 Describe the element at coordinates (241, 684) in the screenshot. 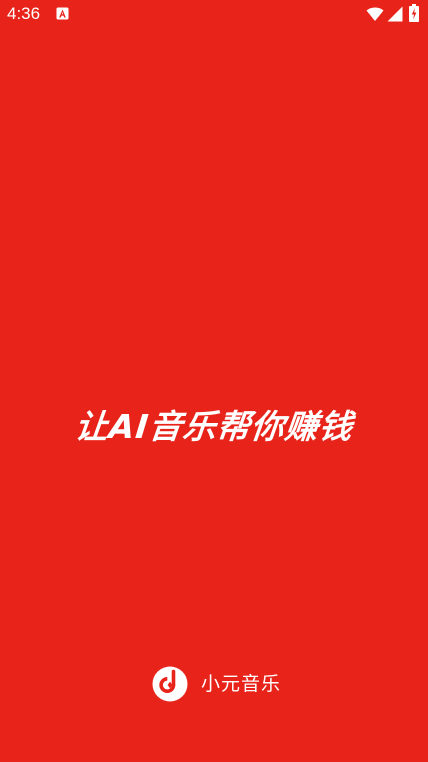

I see `brand-name: 小元音乐` at that location.